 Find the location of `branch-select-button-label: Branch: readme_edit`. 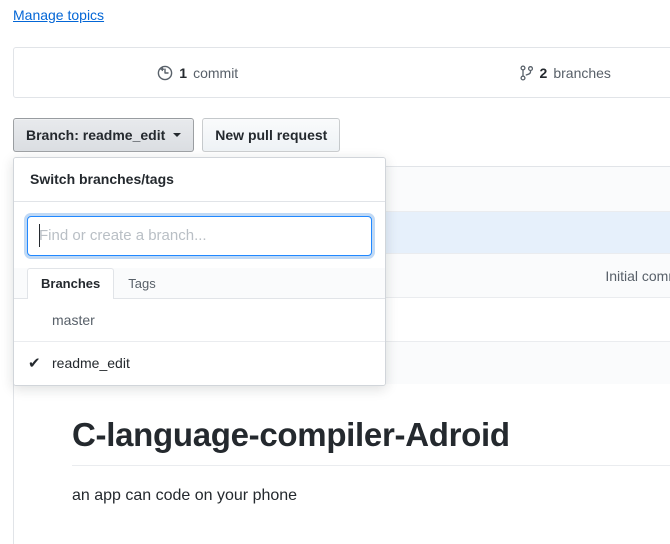

branch-select-button-label: Branch: readme_edit is located at coordinates (96, 135).